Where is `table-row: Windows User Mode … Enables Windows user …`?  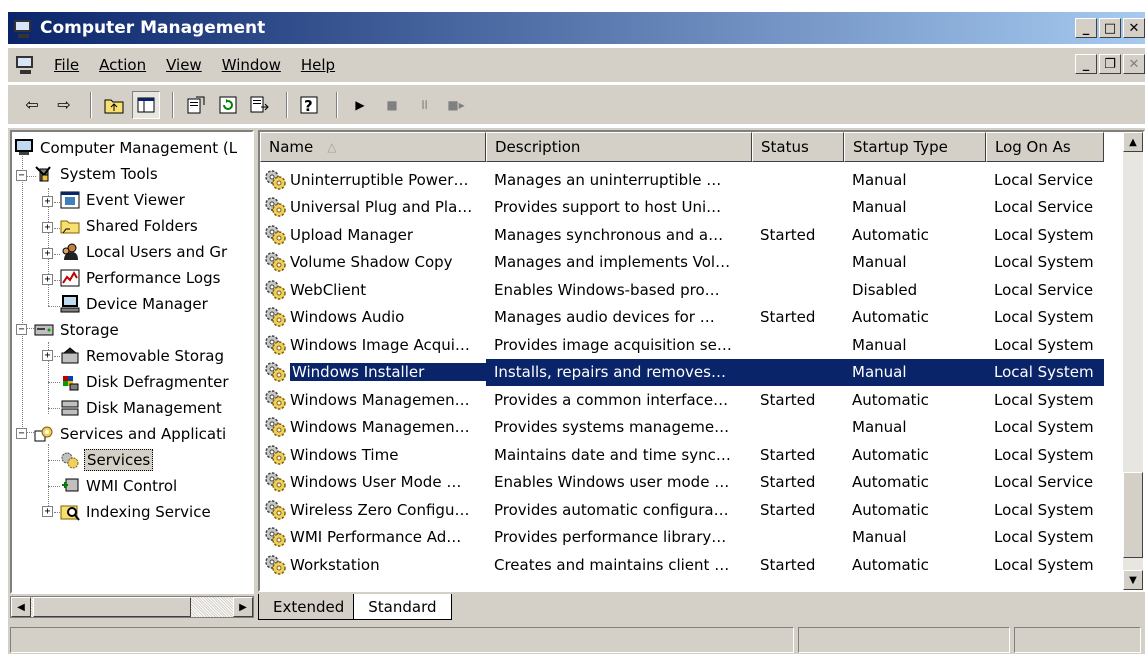 table-row: Windows User Mode … Enables Windows user … is located at coordinates (691, 483).